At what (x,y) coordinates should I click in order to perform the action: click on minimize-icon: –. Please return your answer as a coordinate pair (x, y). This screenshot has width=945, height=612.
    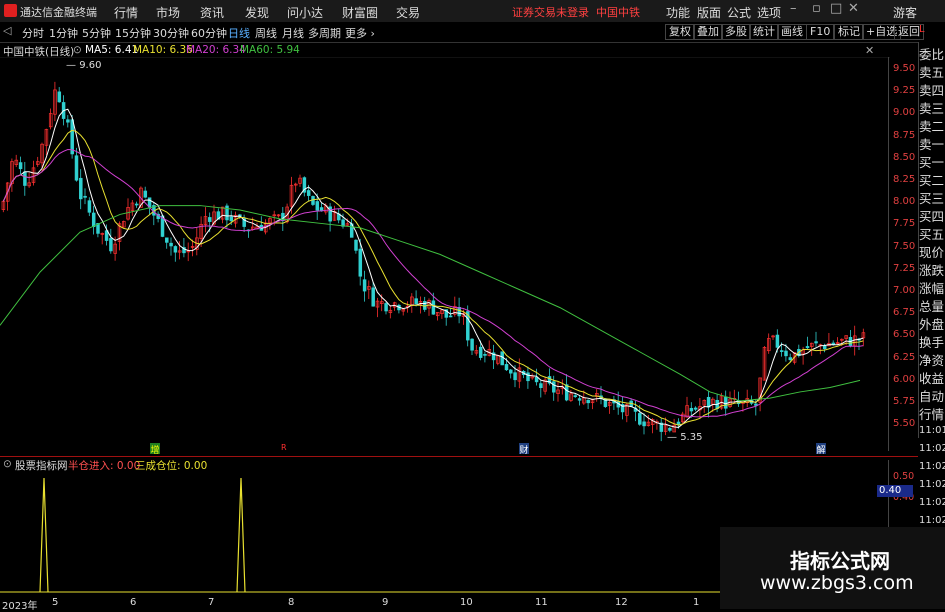
    Looking at the image, I should click on (793, 8).